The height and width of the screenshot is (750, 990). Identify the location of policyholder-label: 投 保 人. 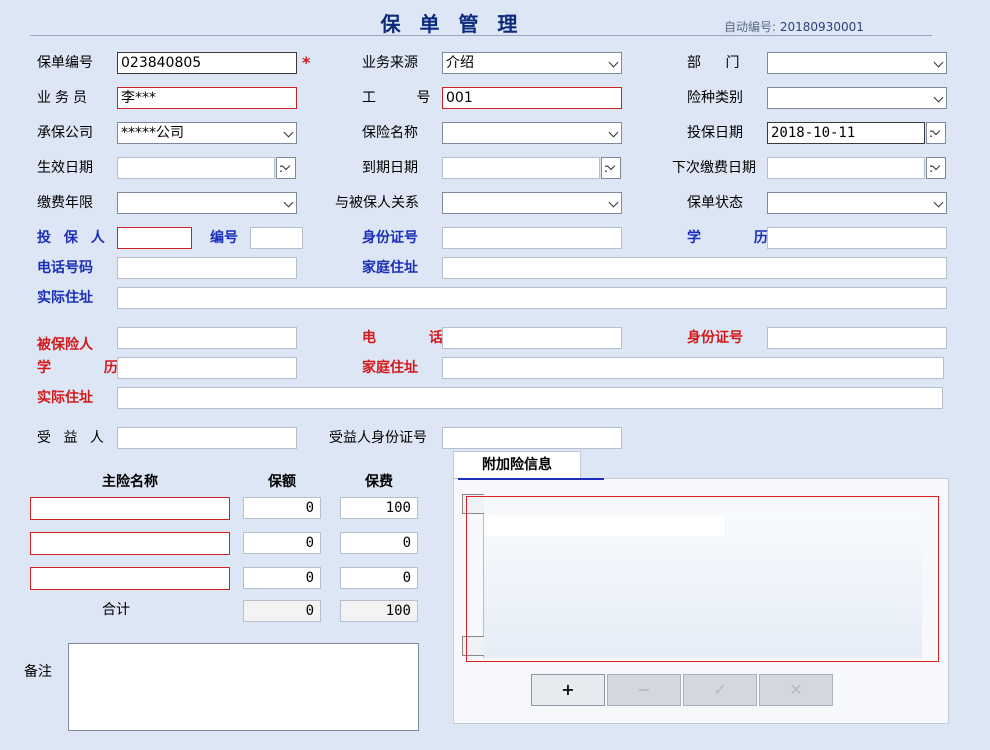
(73, 238).